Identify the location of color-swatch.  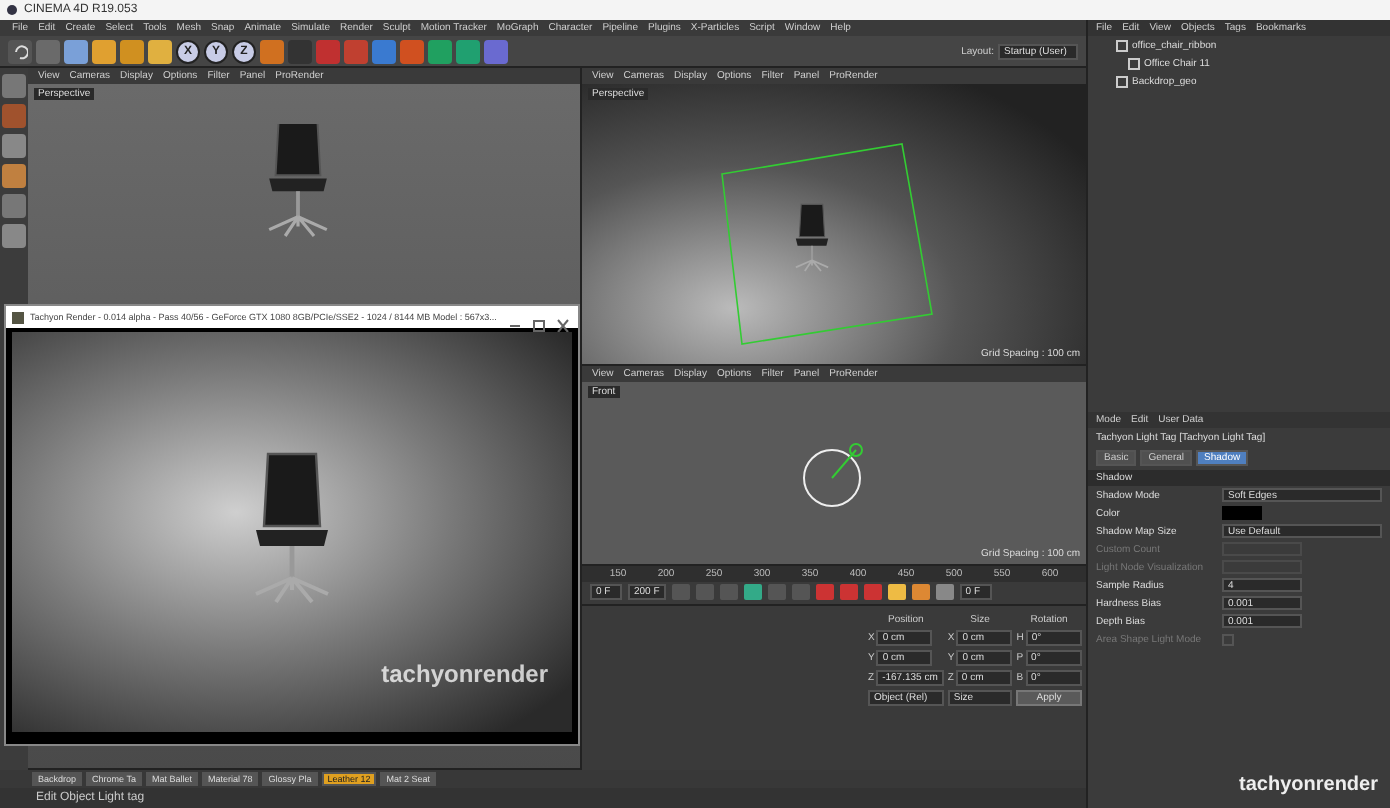
(1242, 513).